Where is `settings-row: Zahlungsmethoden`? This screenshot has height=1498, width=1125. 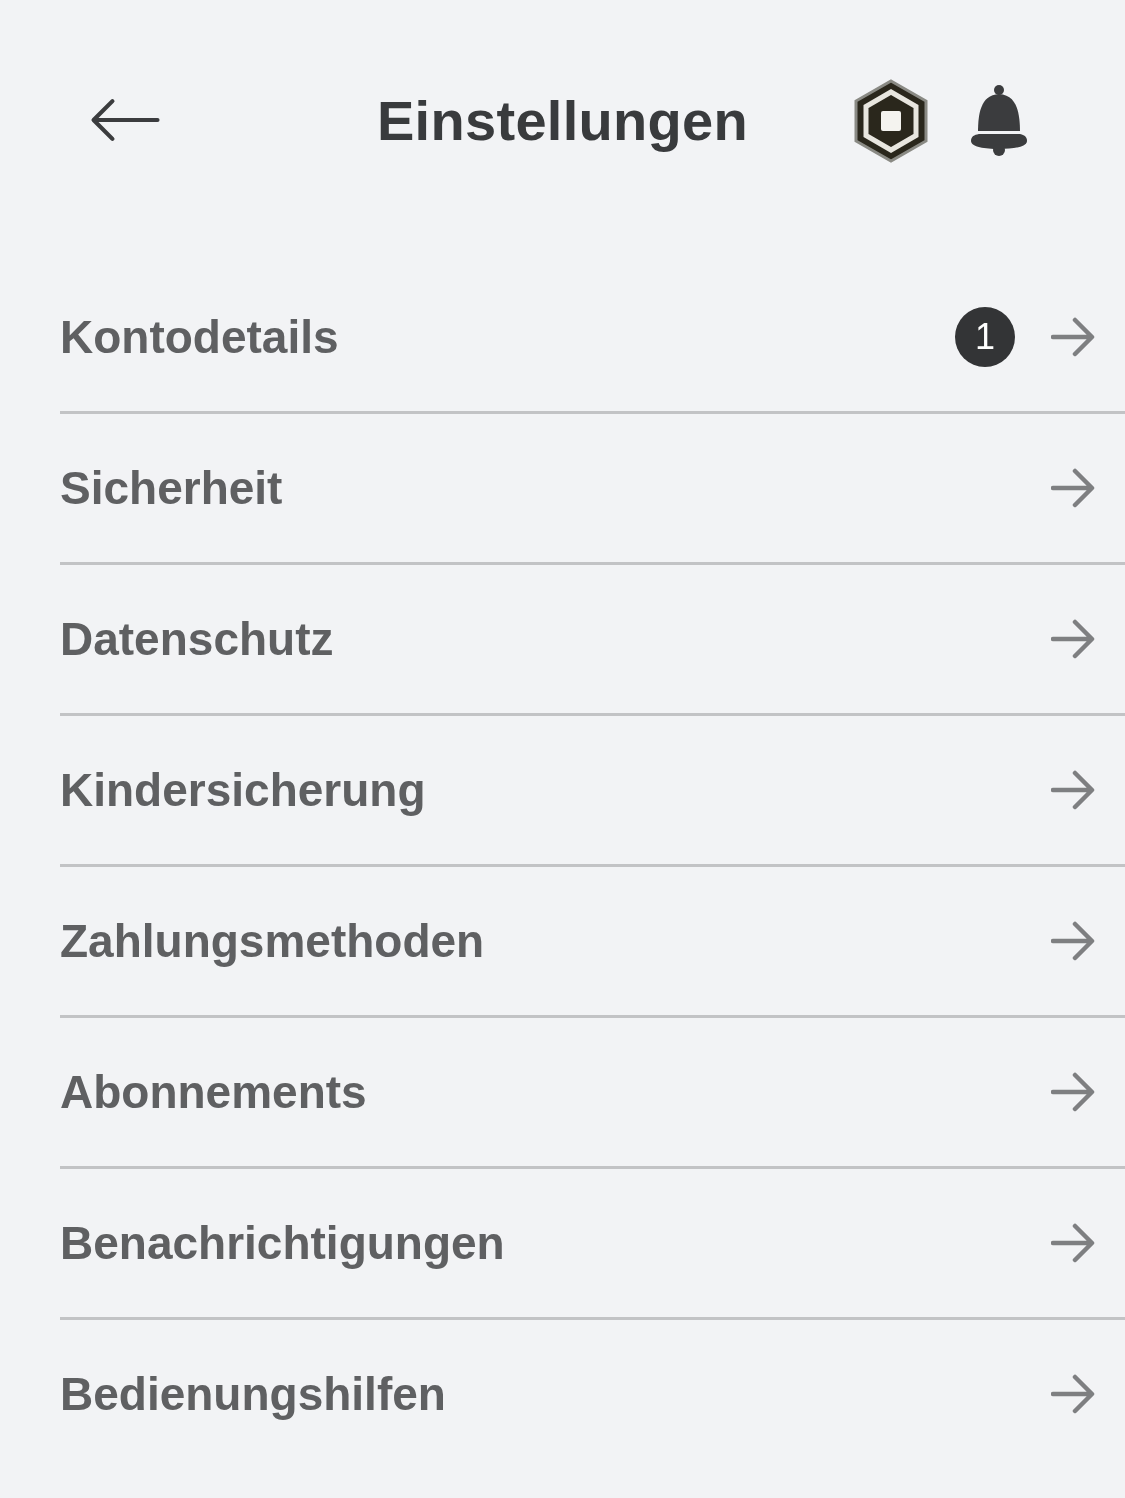
settings-row: Zahlungsmethoden is located at coordinates (592, 942).